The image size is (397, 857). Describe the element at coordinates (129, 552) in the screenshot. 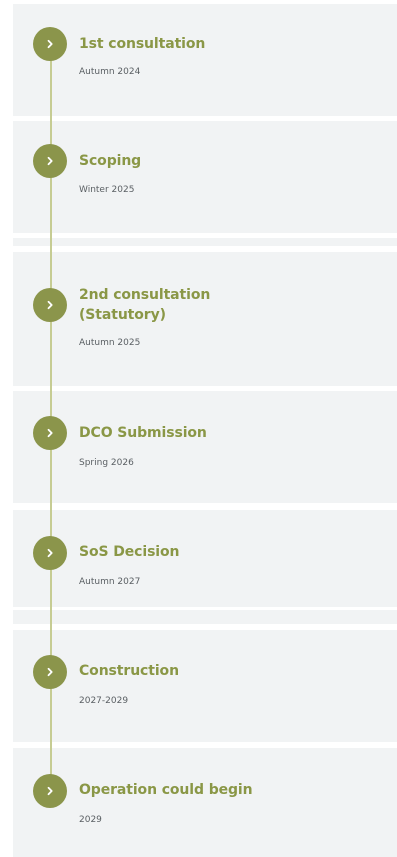

I see `timeline-item-title: SoS Decision` at that location.